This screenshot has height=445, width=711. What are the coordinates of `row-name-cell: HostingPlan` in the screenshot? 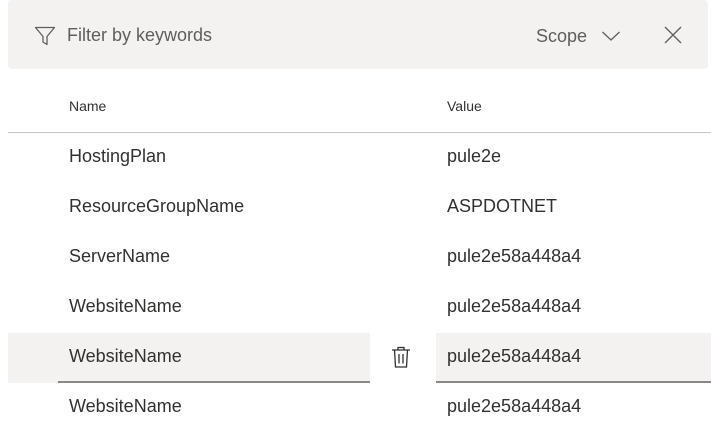 It's located at (117, 156).